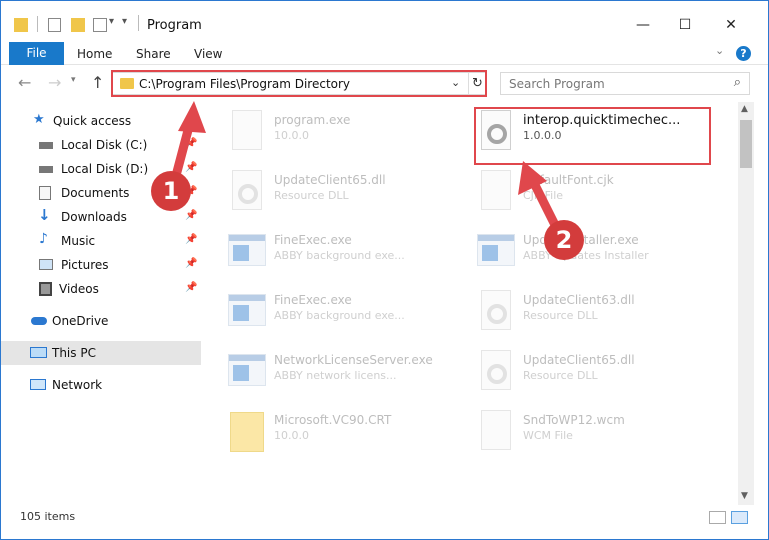  What do you see at coordinates (367, 171) in the screenshot?
I see `annotation-arrows` at bounding box center [367, 171].